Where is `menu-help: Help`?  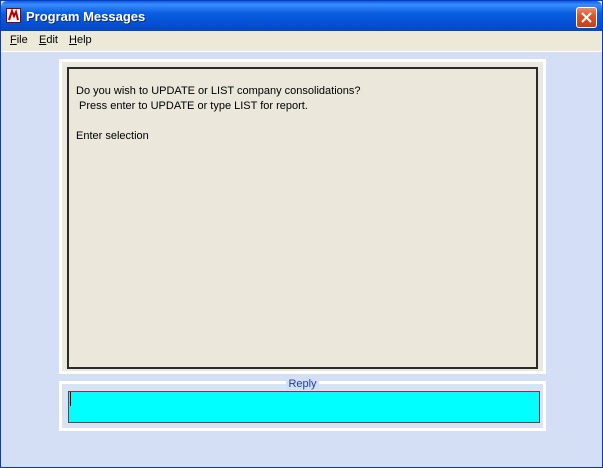 menu-help: Help is located at coordinates (80, 40).